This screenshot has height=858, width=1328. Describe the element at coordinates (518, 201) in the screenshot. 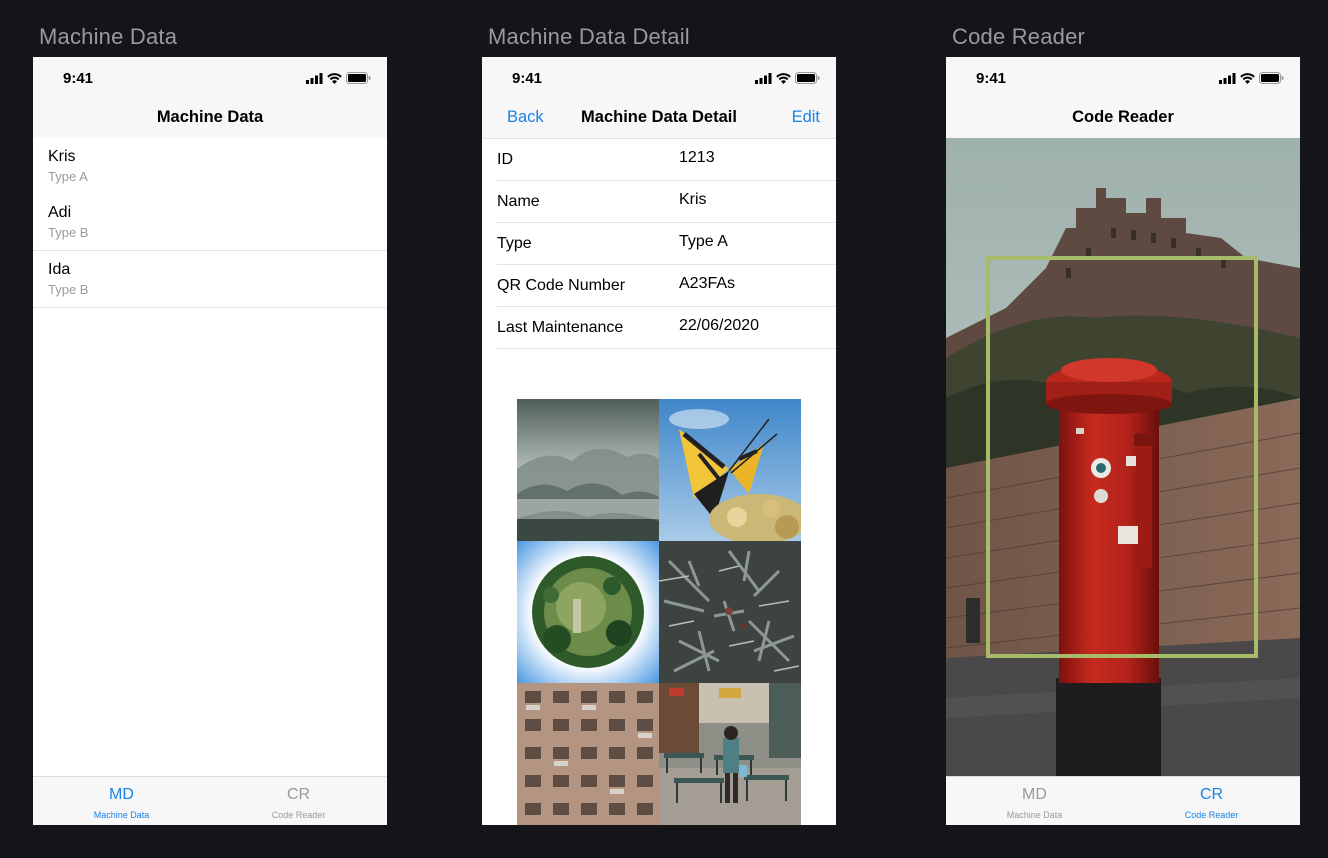

I see `field-label: Name` at that location.